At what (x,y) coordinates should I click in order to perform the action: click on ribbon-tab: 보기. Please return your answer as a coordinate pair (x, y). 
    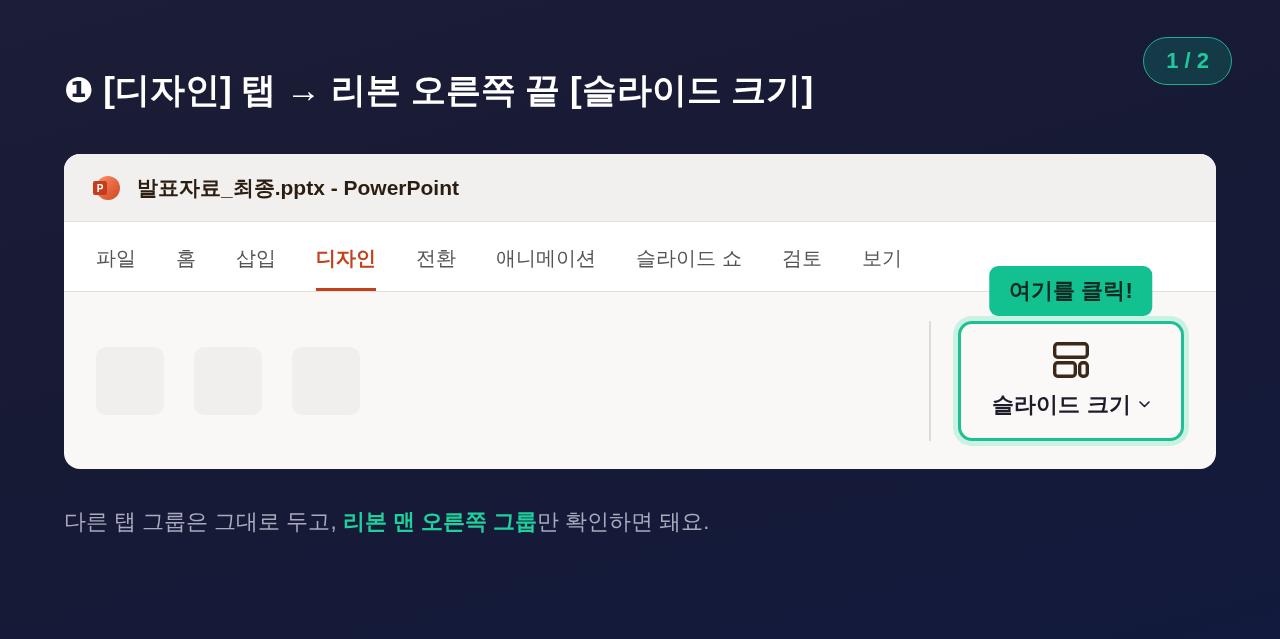
    Looking at the image, I should click on (881, 256).